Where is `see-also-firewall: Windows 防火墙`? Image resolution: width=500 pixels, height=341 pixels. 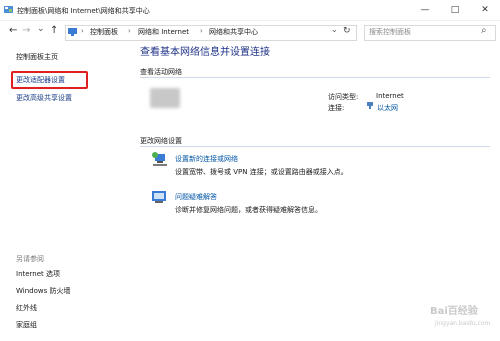 see-also-firewall: Windows 防火墙 is located at coordinates (43, 291).